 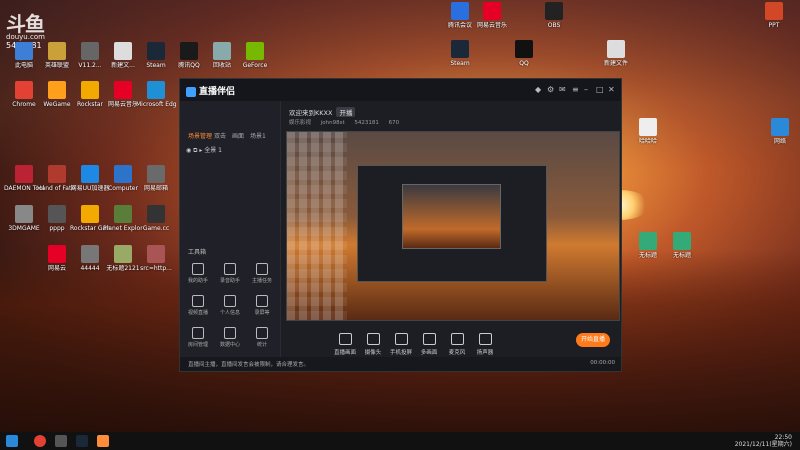 I want to click on toolbox-item: 个人信息, so click(x=230, y=305).